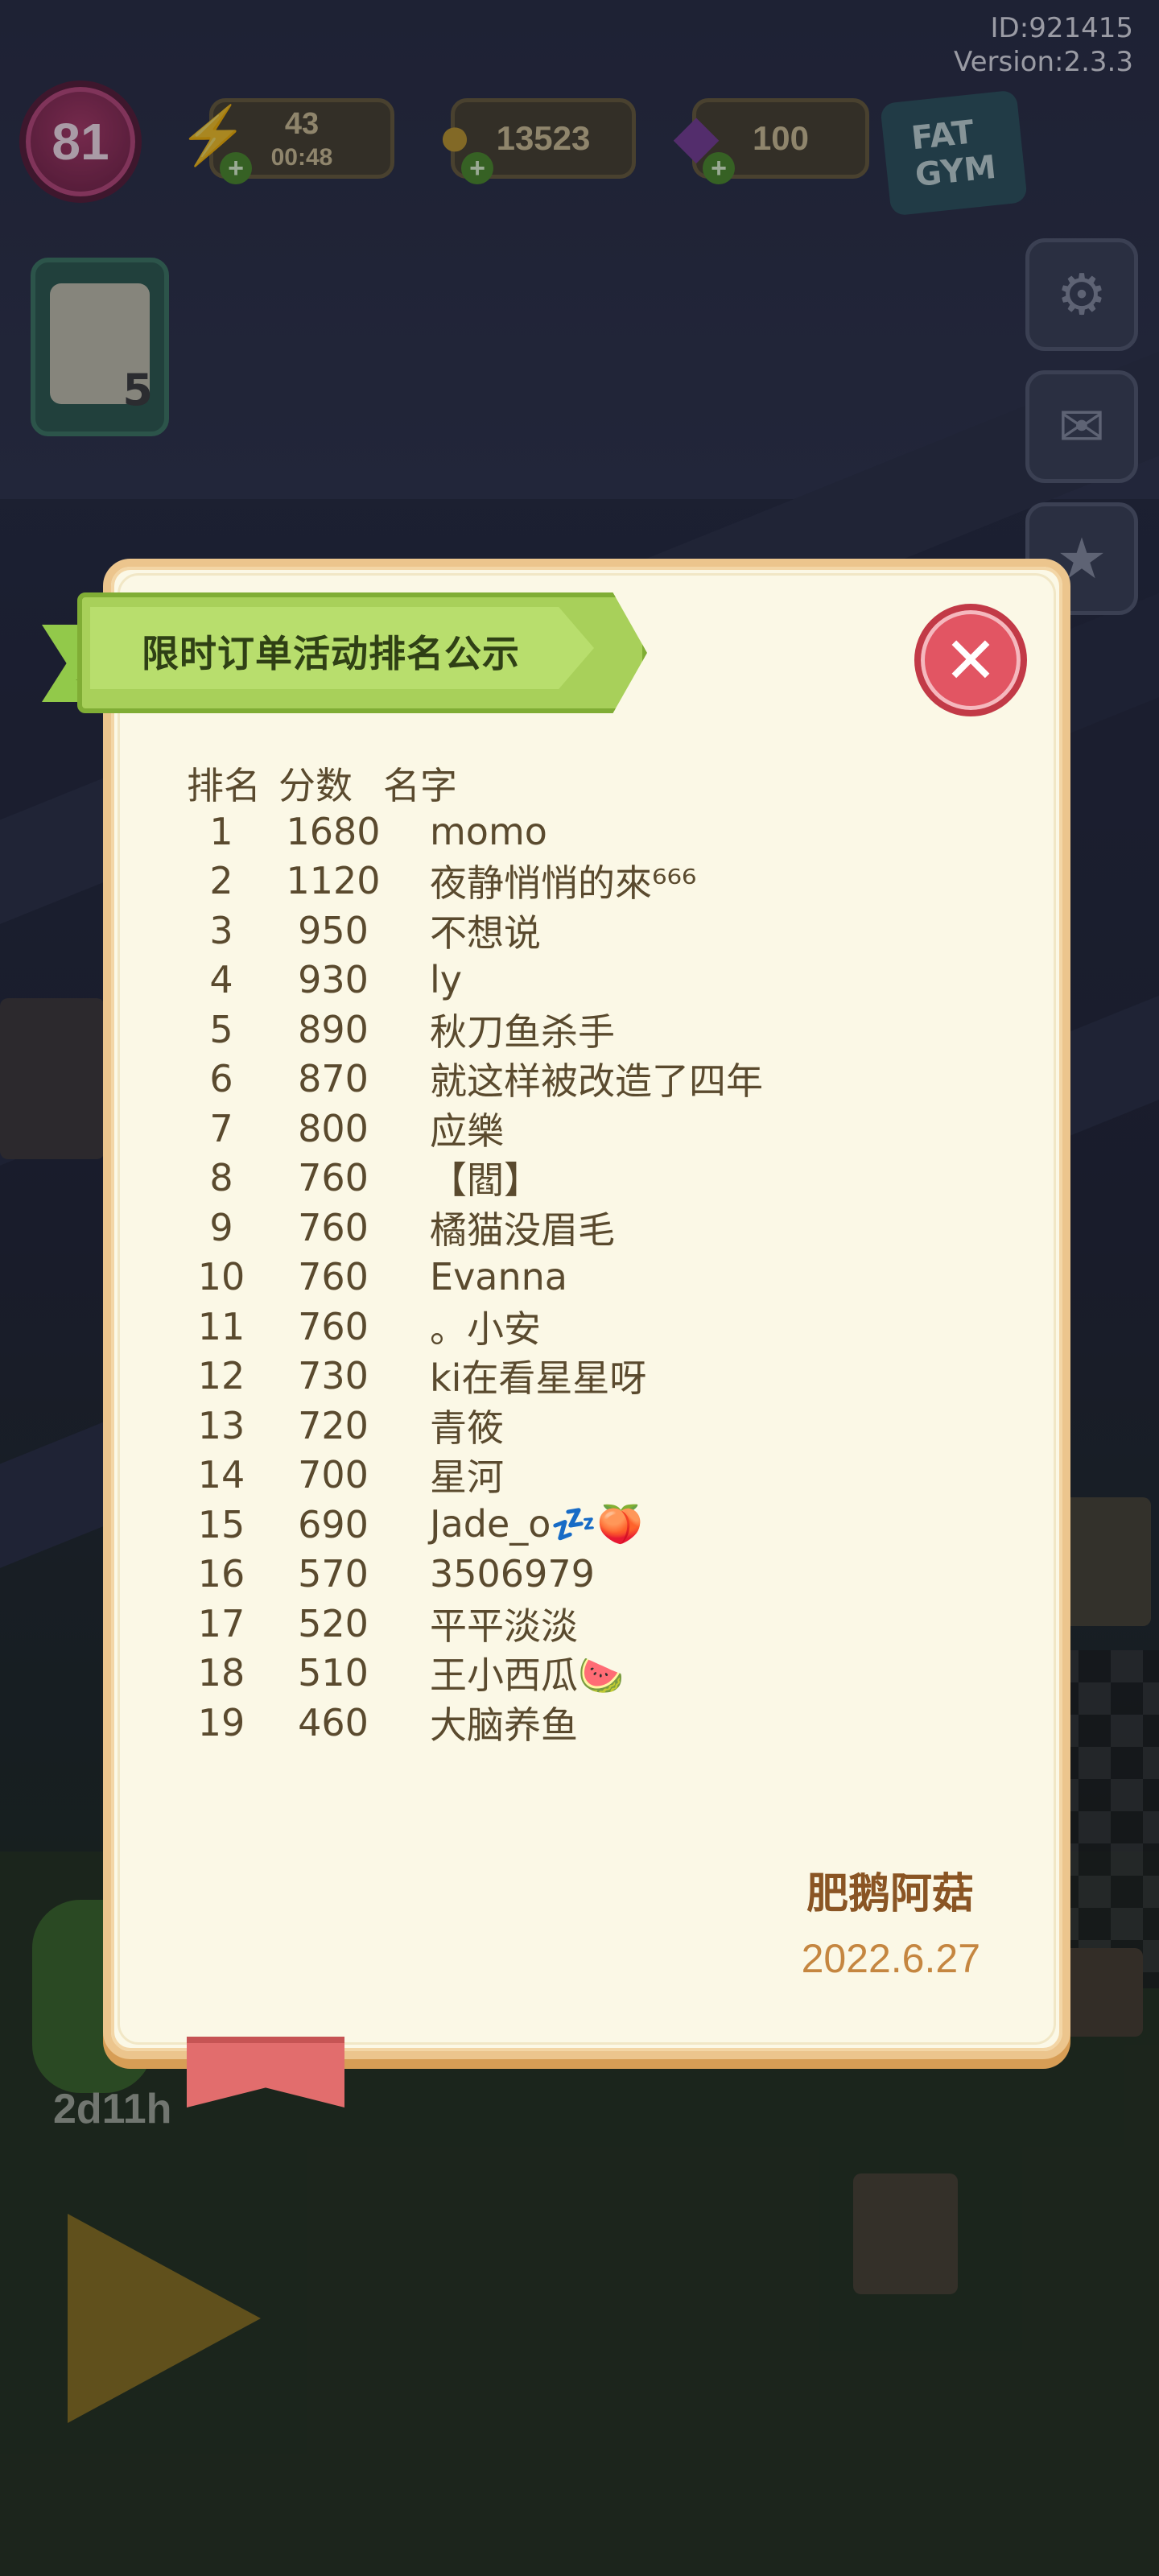 The image size is (1159, 2576). Describe the element at coordinates (333, 831) in the screenshot. I see `score-cell: 1680` at that location.